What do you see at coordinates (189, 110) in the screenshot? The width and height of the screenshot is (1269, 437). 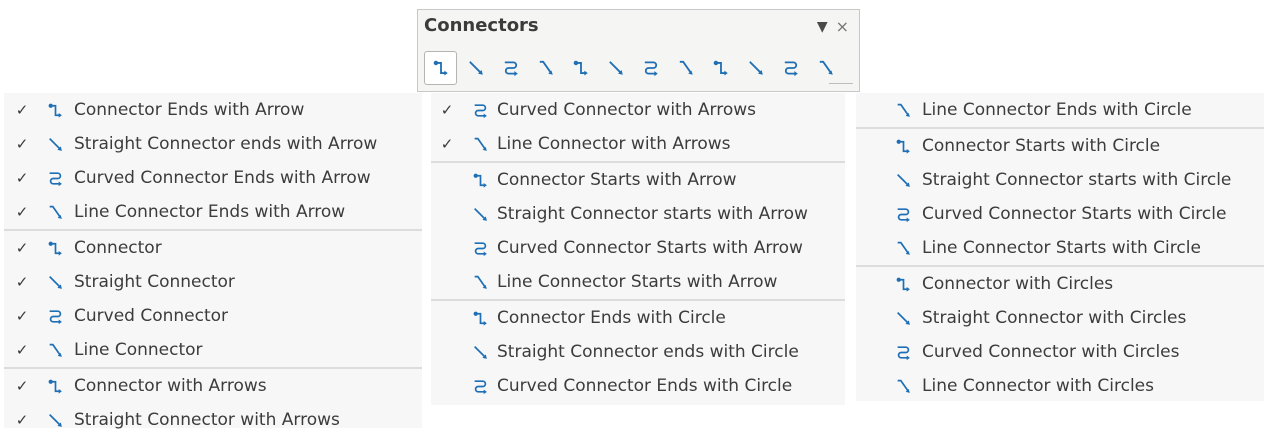 I see `menu-item-label: Connector Ends with Arrow` at bounding box center [189, 110].